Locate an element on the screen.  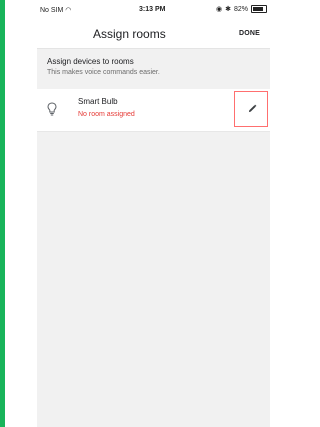
edit-room-button is located at coordinates (251, 109).